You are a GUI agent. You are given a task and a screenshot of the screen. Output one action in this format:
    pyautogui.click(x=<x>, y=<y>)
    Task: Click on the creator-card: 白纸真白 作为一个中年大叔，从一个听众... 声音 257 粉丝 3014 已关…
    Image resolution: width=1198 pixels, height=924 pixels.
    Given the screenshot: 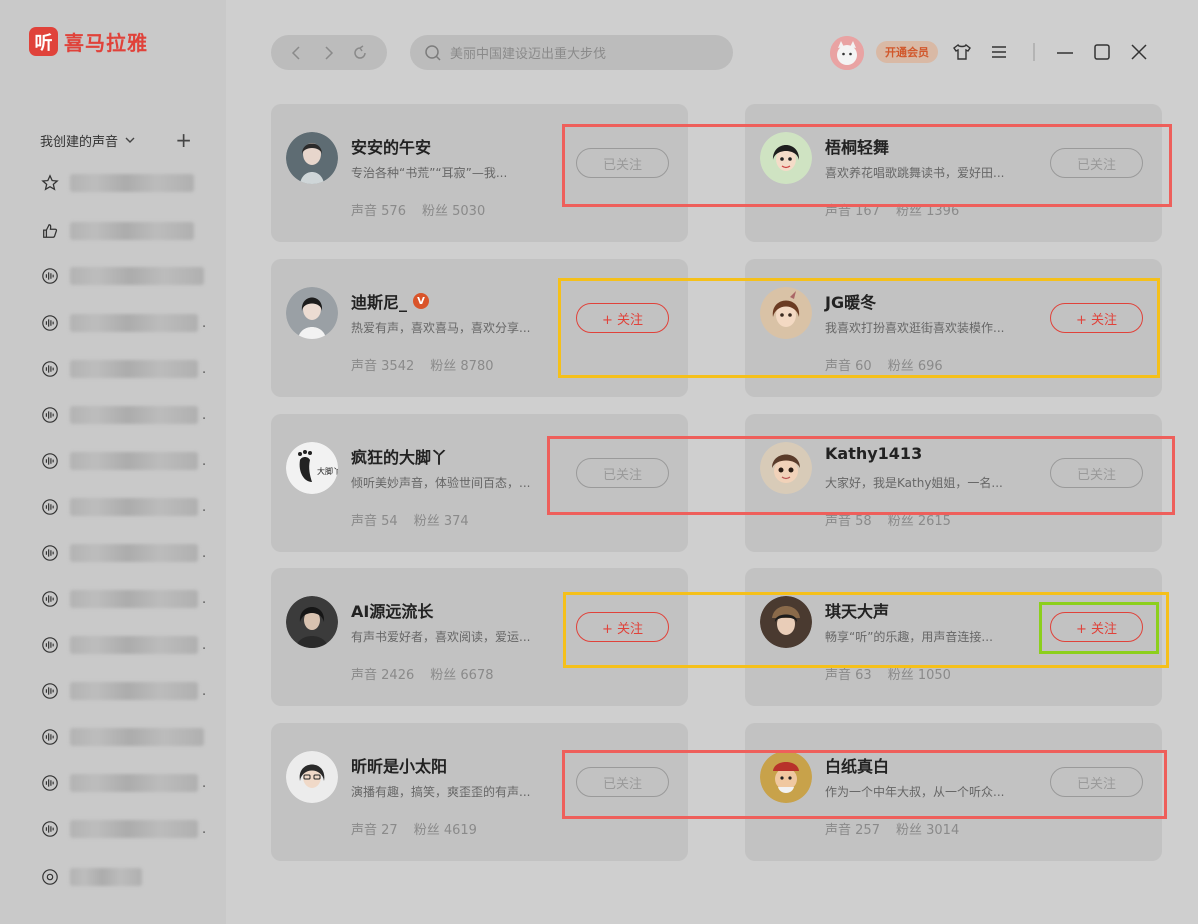 What is the action you would take?
    pyautogui.click(x=953, y=792)
    